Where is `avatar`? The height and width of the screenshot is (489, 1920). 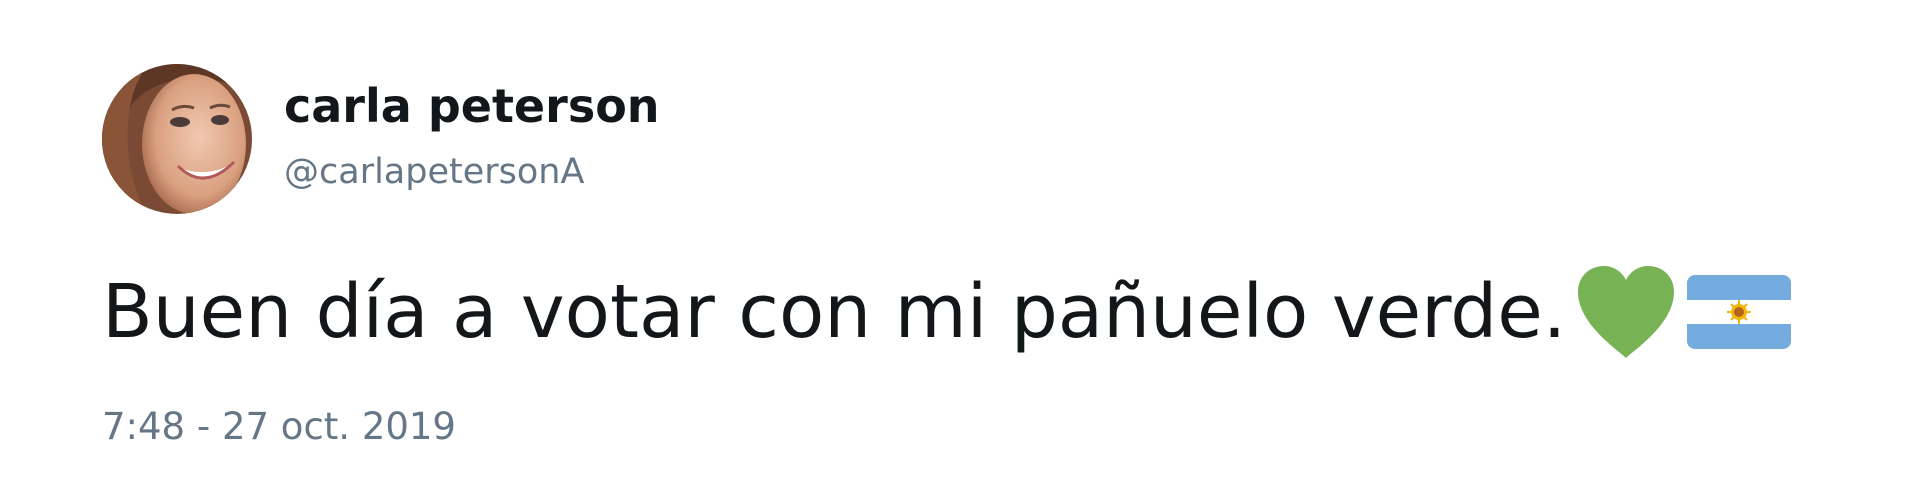 avatar is located at coordinates (177, 139).